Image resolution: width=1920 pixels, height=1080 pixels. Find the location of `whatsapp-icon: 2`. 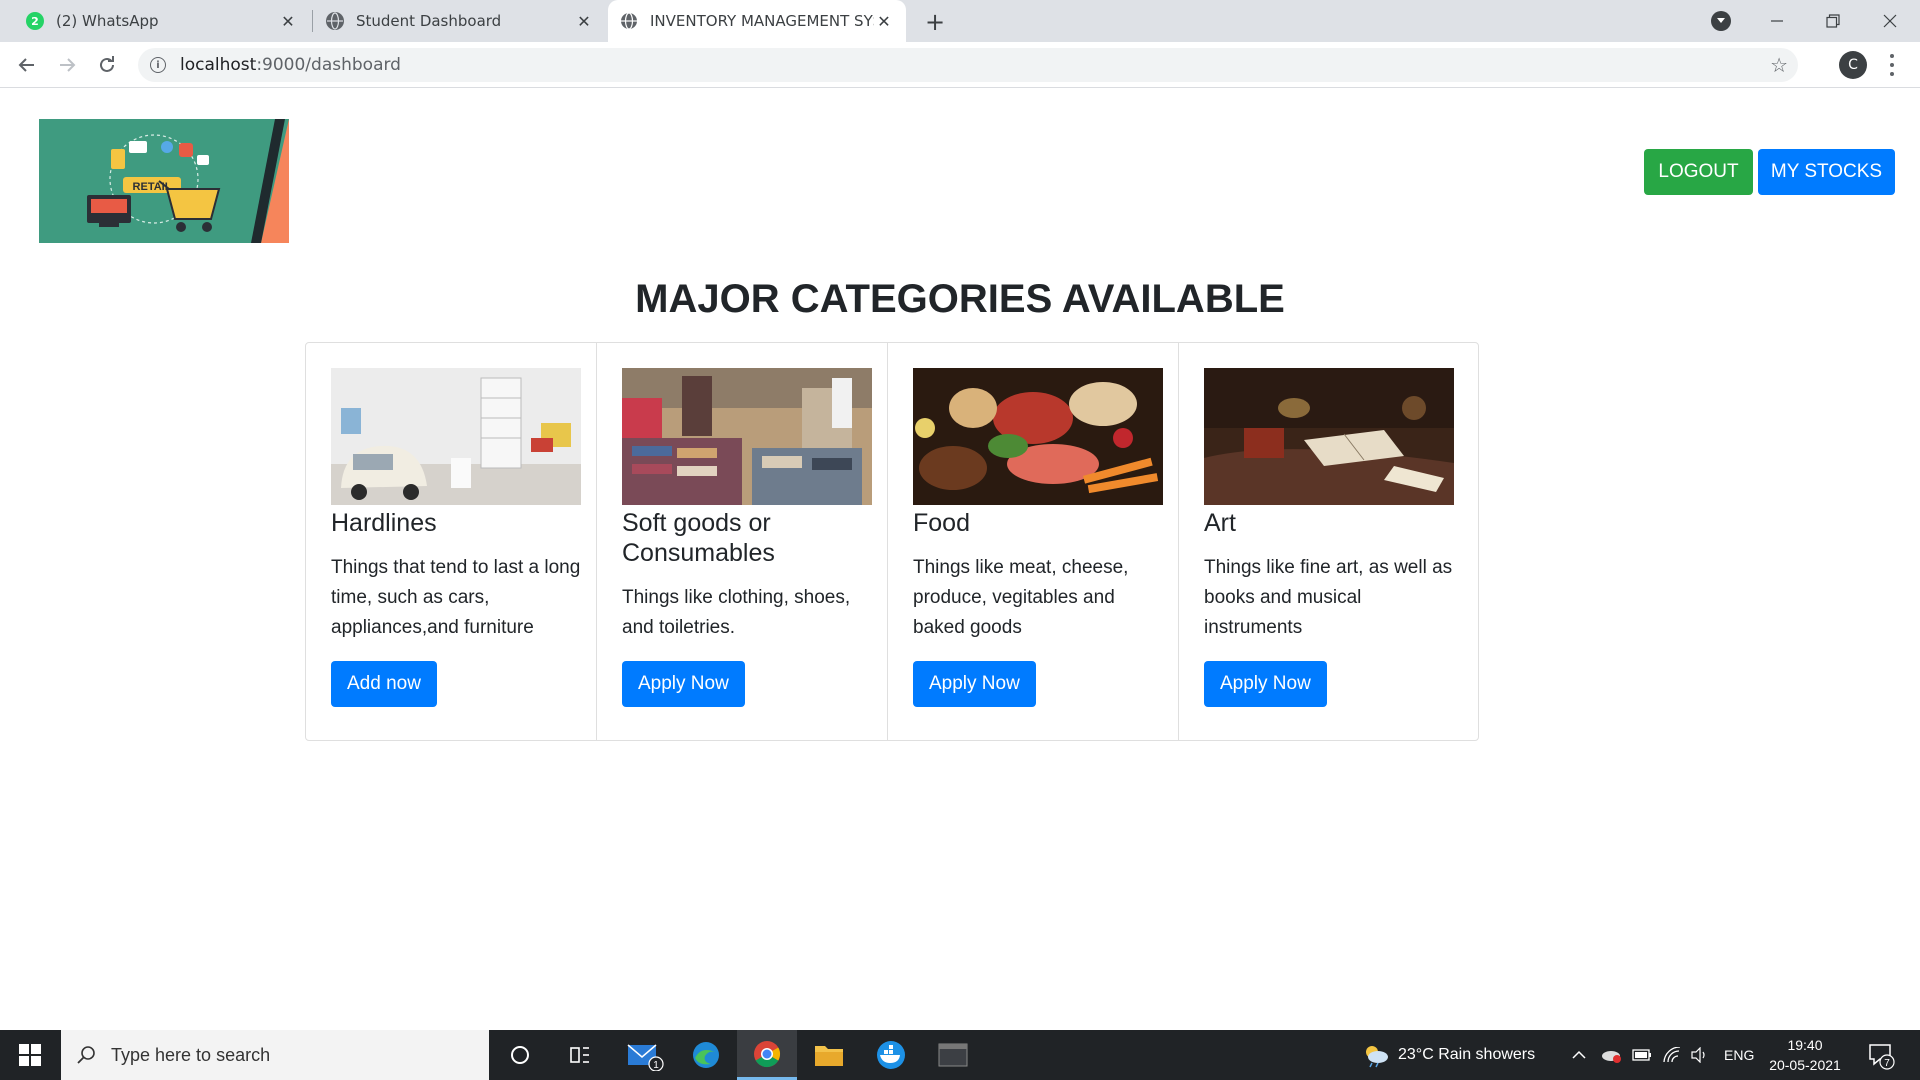

whatsapp-icon: 2 is located at coordinates (35, 21).